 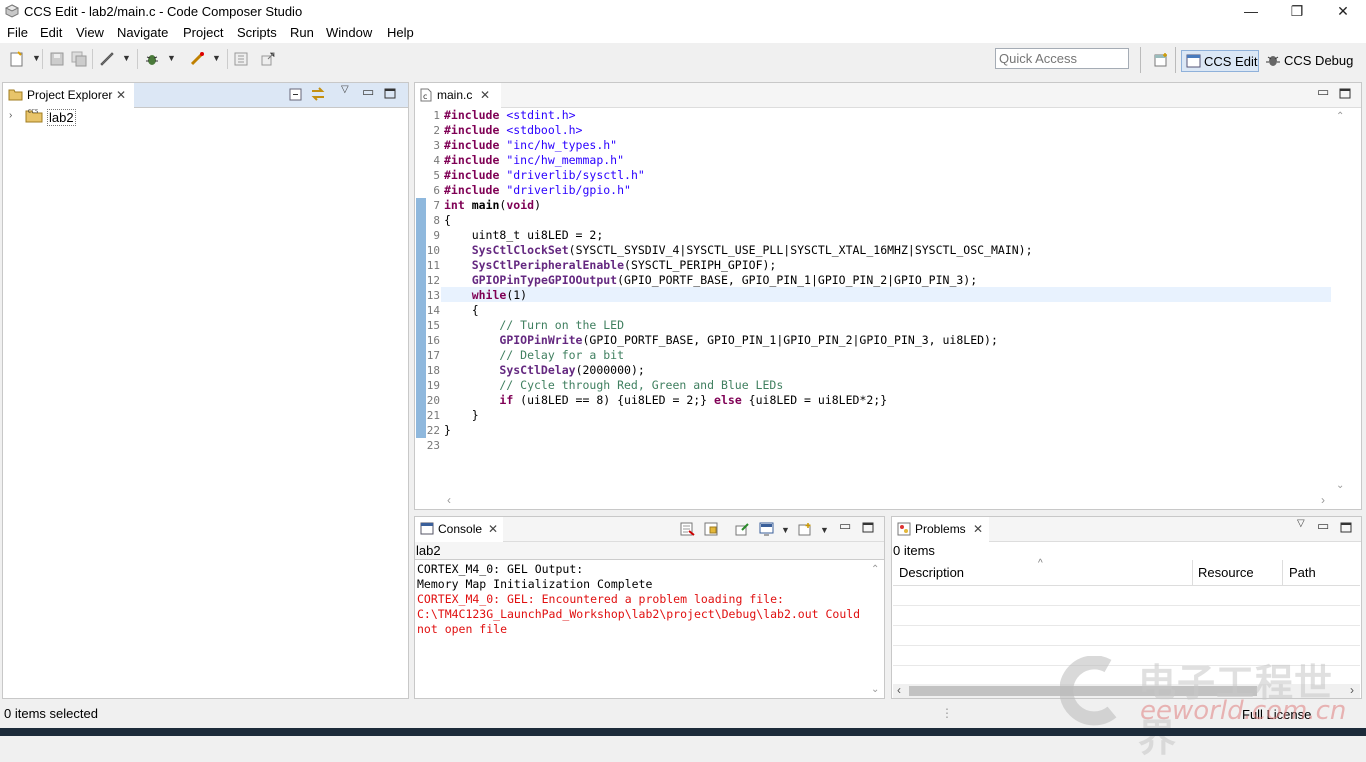 What do you see at coordinates (493, 529) in the screenshot?
I see `close-console-tab-icon: ✕` at bounding box center [493, 529].